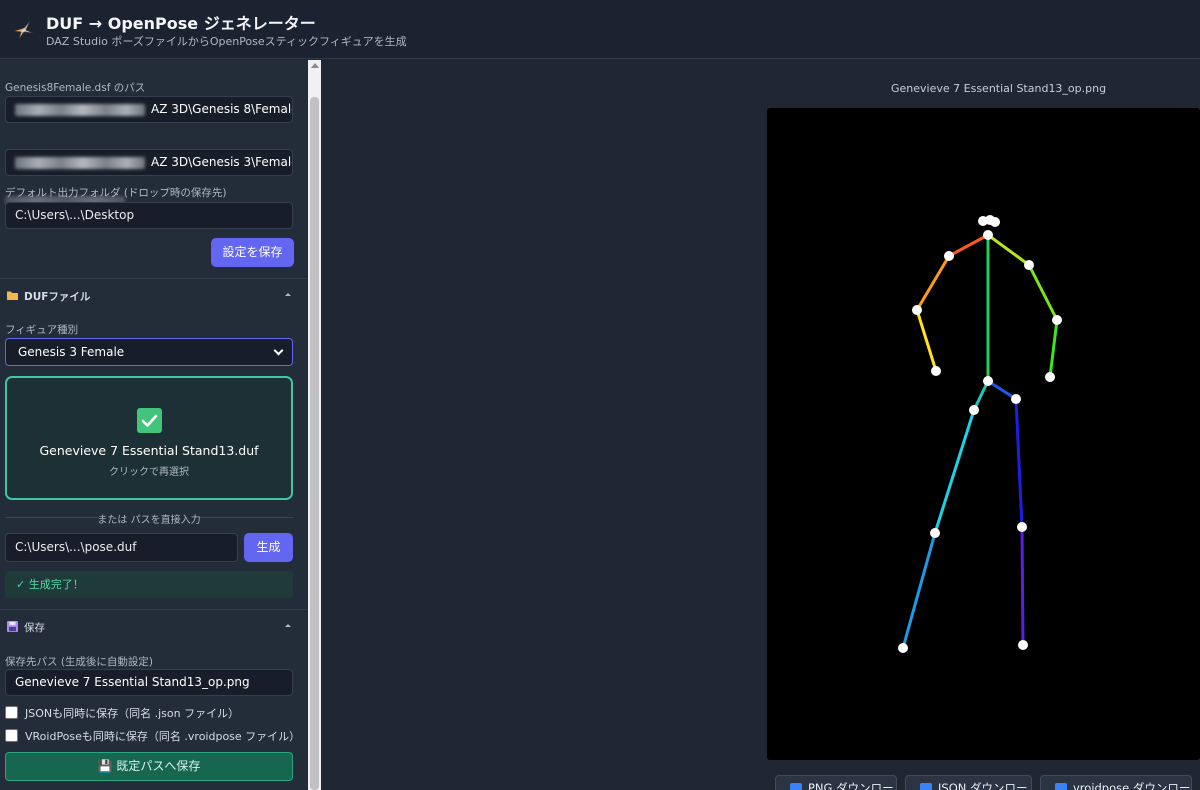 The height and width of the screenshot is (790, 1200). I want to click on output-folder-label: デフォルト出力フォルダ (ドロップ時の保存先), so click(116, 193).